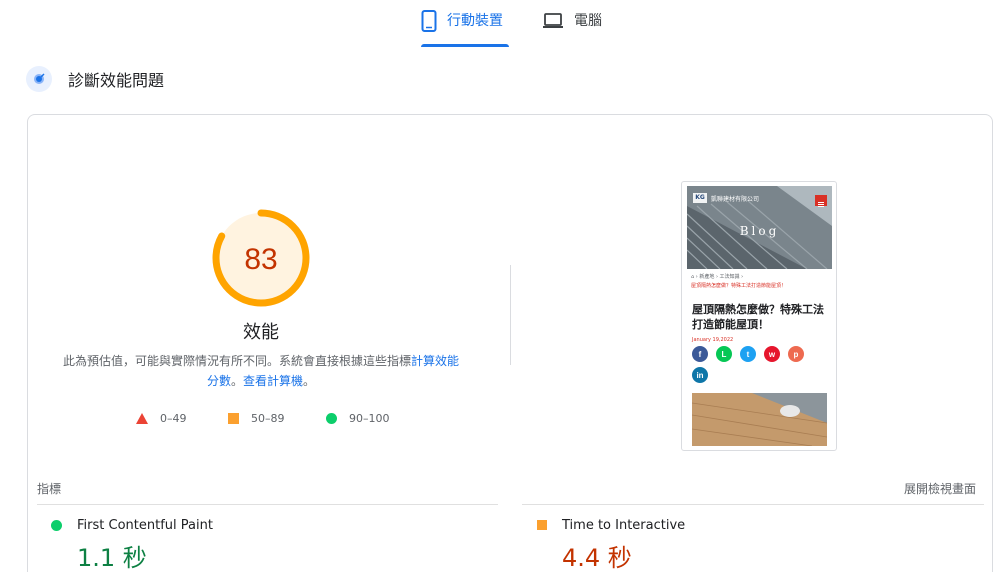 This screenshot has width=1000, height=572. I want to click on section-header: 診斷效能問題, so click(95, 79).